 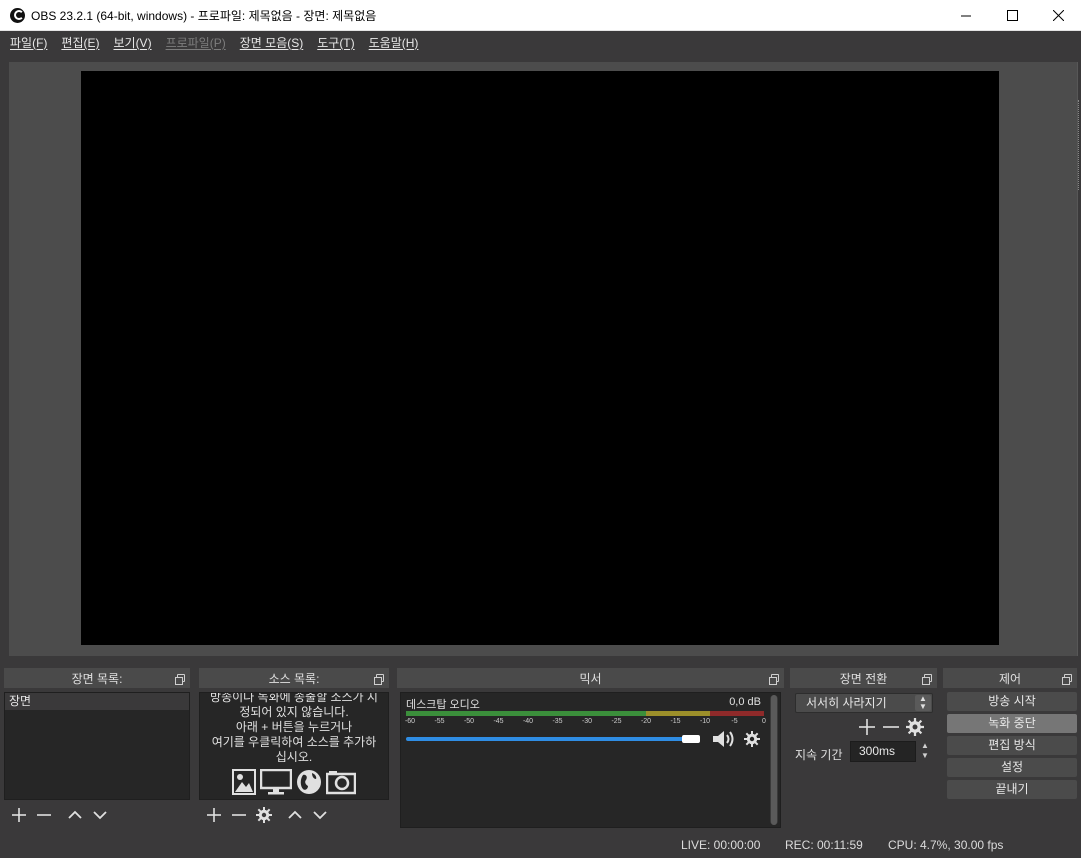 I want to click on menu-help: 도움말(H), so click(x=394, y=42).